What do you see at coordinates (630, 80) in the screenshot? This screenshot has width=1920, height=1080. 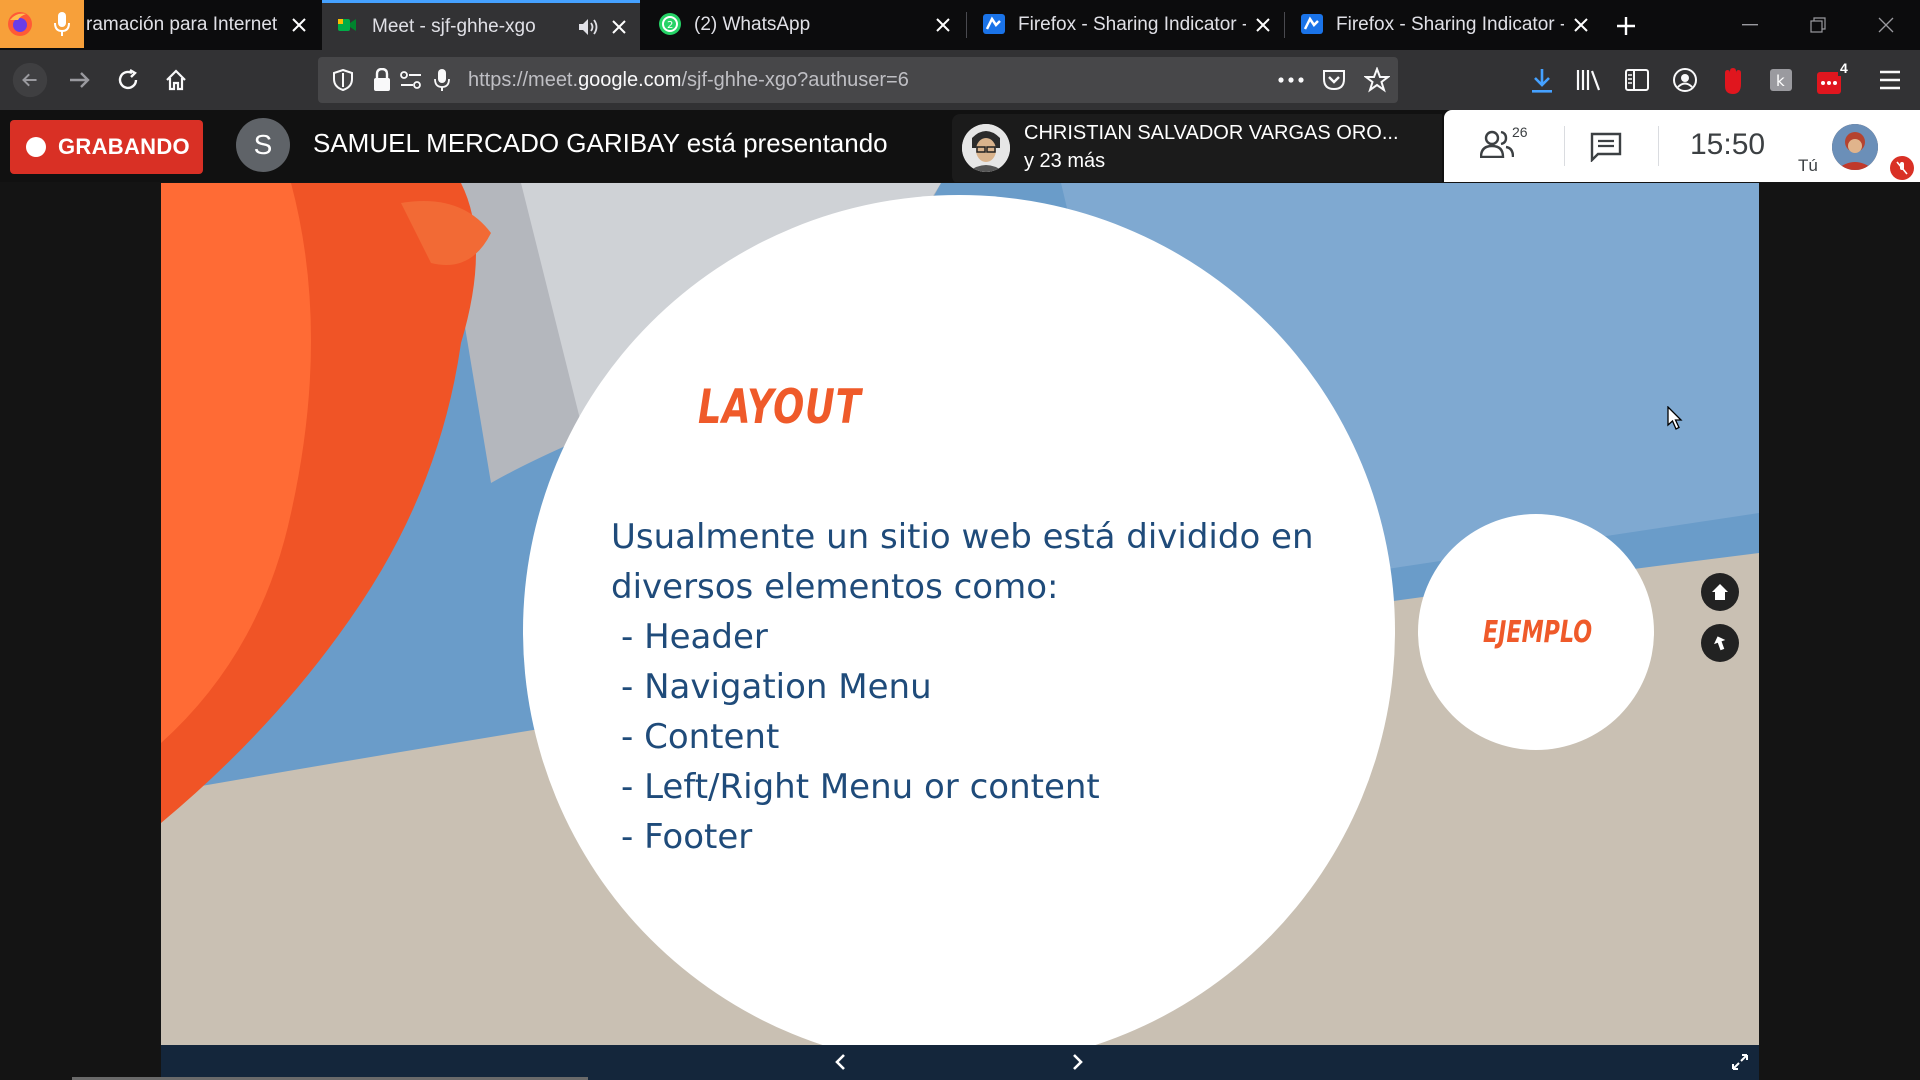 I see `url-domain: google.com` at bounding box center [630, 80].